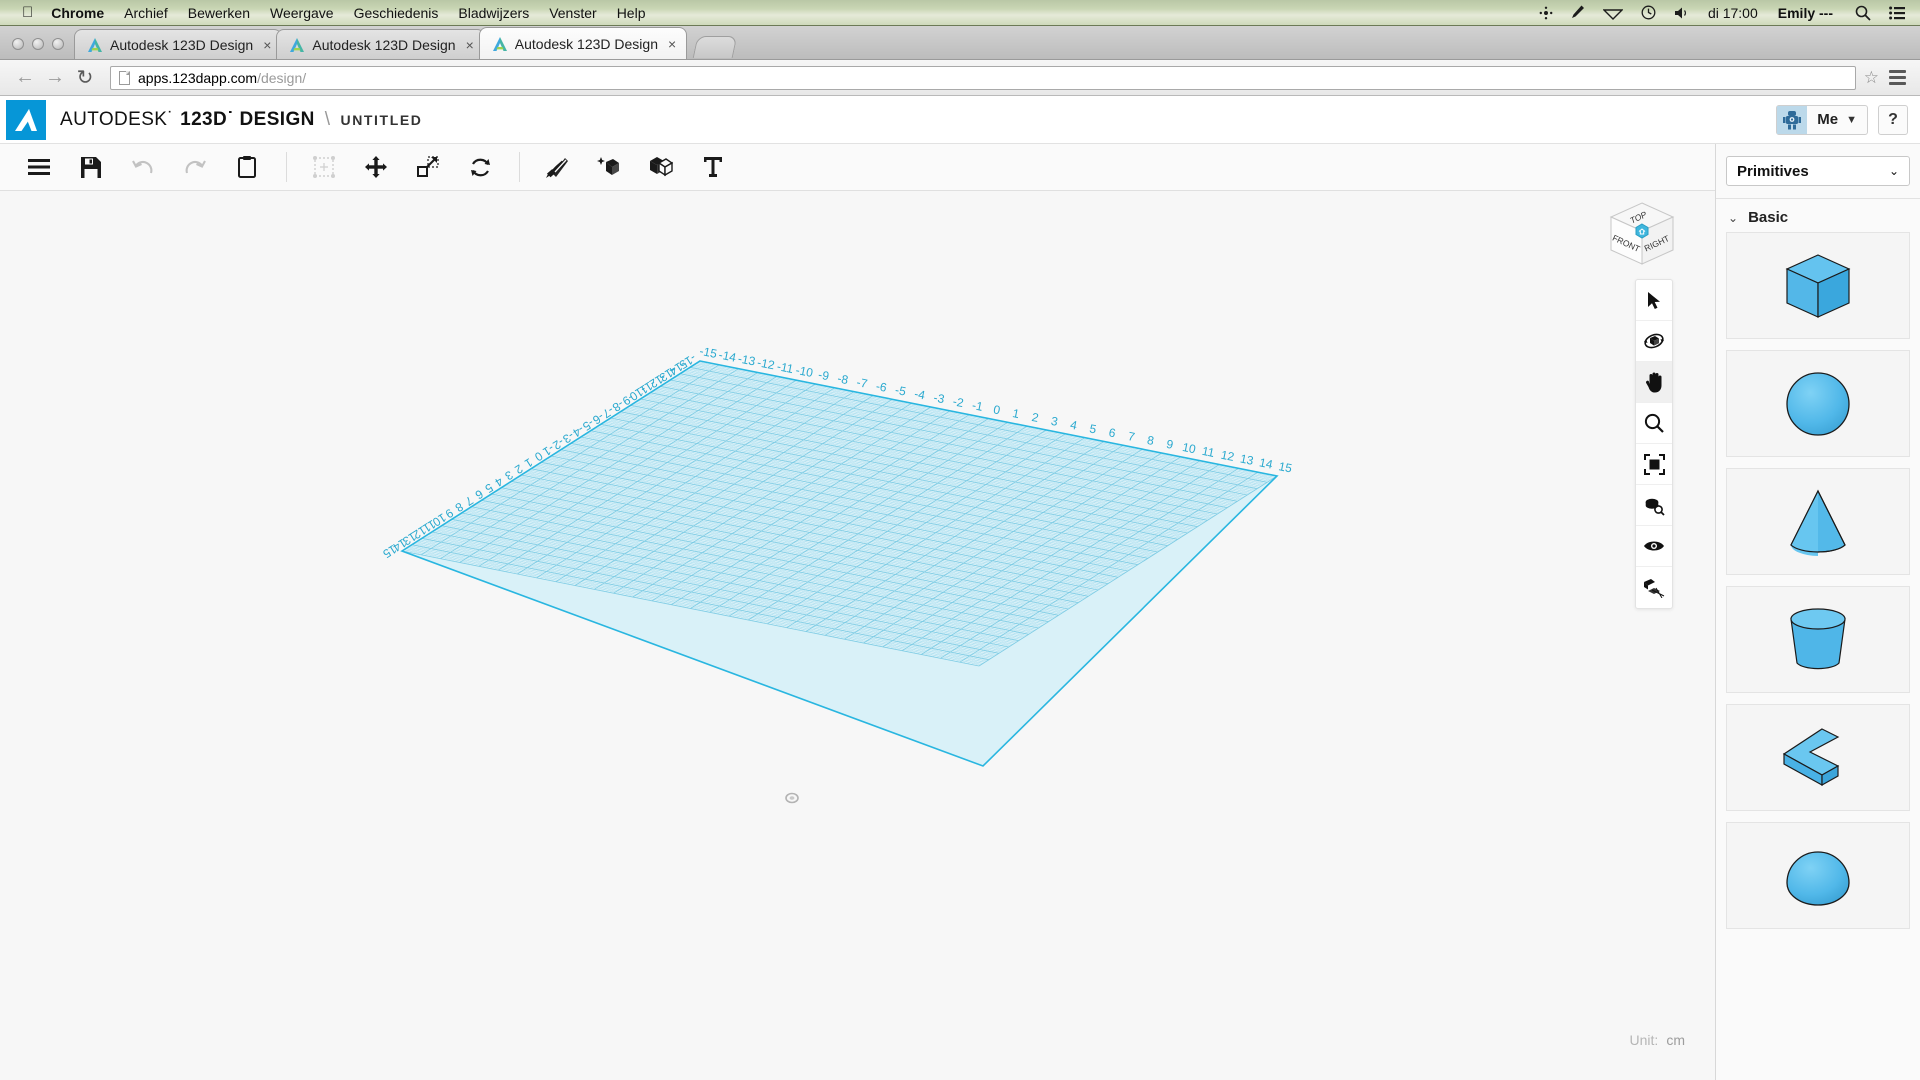 Image resolution: width=1920 pixels, height=1080 pixels. Describe the element at coordinates (1768, 217) in the screenshot. I see `section-label: Basic` at that location.